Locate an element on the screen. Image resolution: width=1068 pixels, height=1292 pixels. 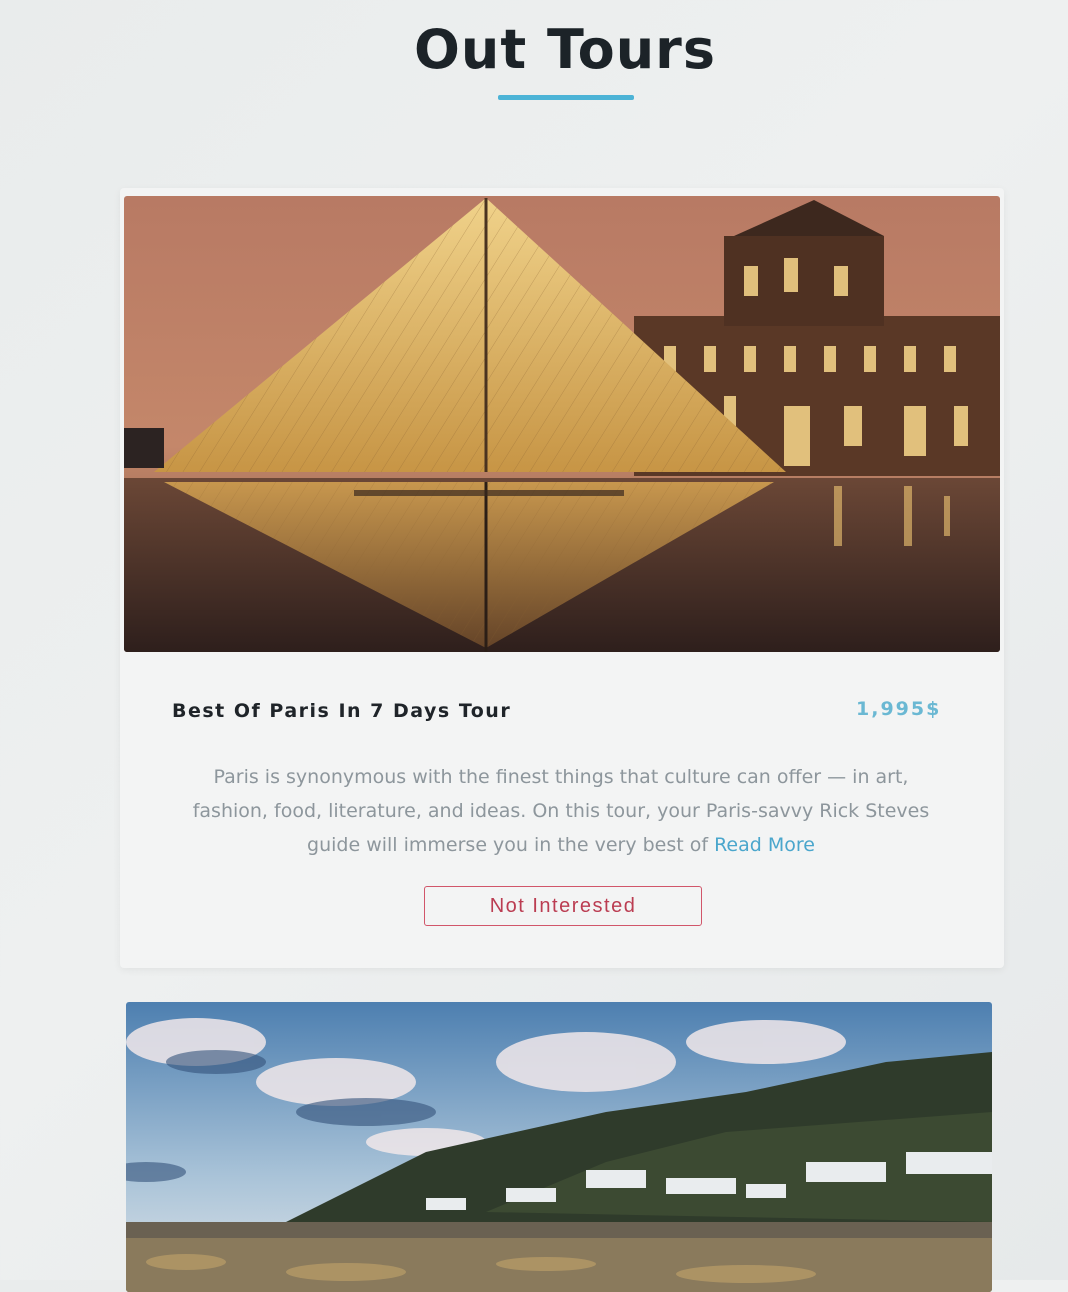
page-title: Out Tours is located at coordinates (565, 49).